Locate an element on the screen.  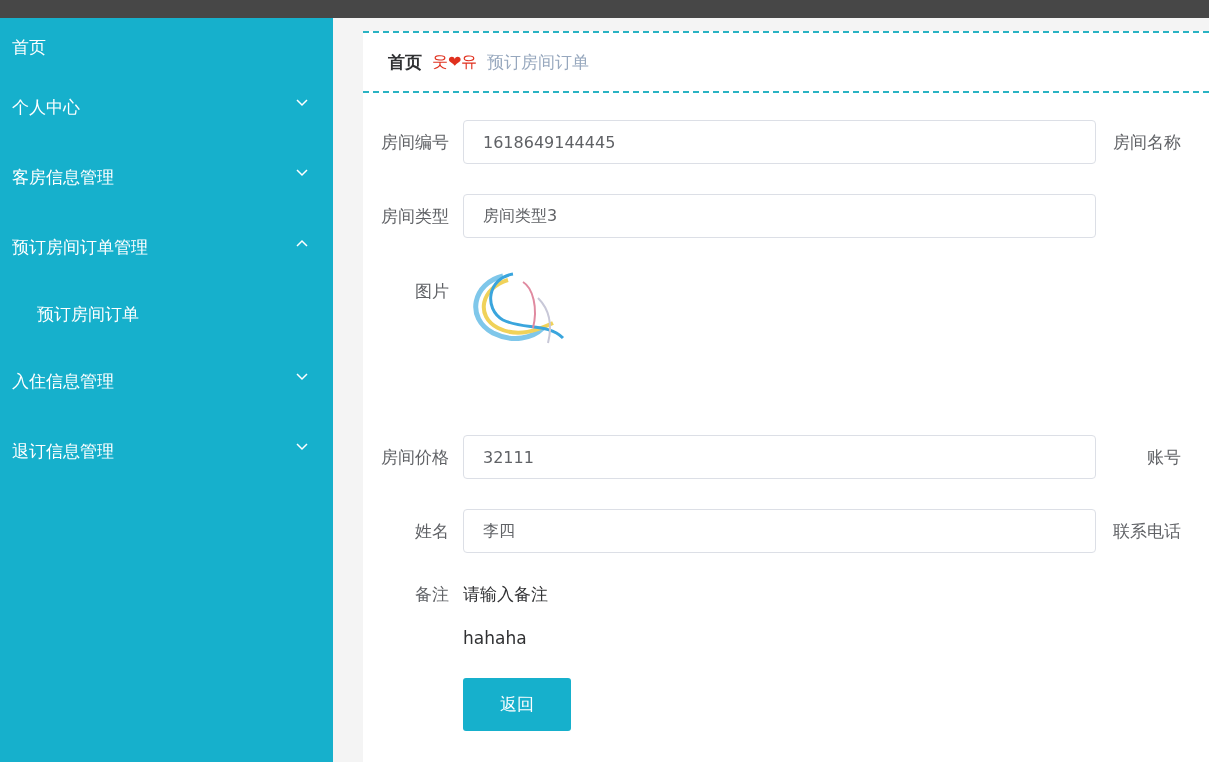
remark-text: hahaha is located at coordinates (495, 638).